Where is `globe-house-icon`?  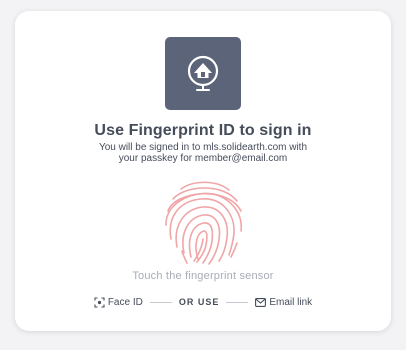 globe-house-icon is located at coordinates (203, 73).